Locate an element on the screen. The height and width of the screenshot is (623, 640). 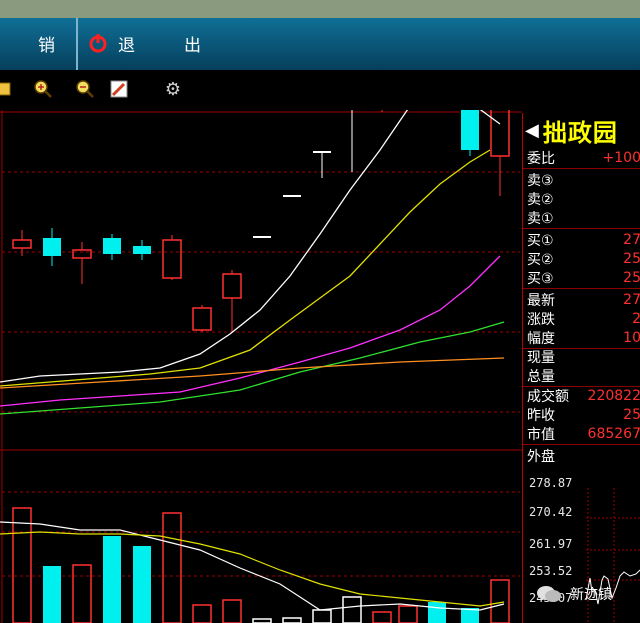
quote-label: 成交额 is located at coordinates (548, 396).